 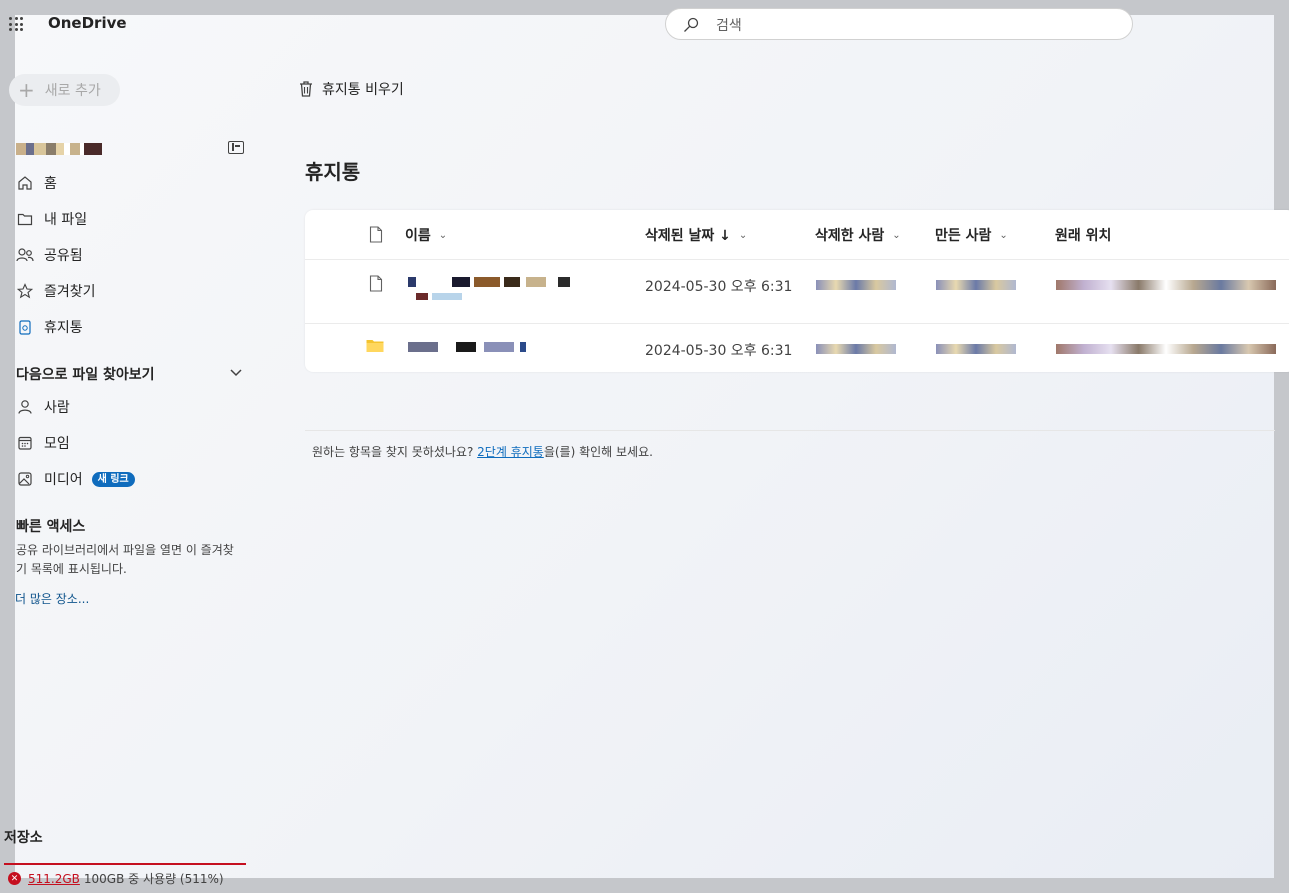 I want to click on new-badge: 새 링크, so click(x=113, y=479).